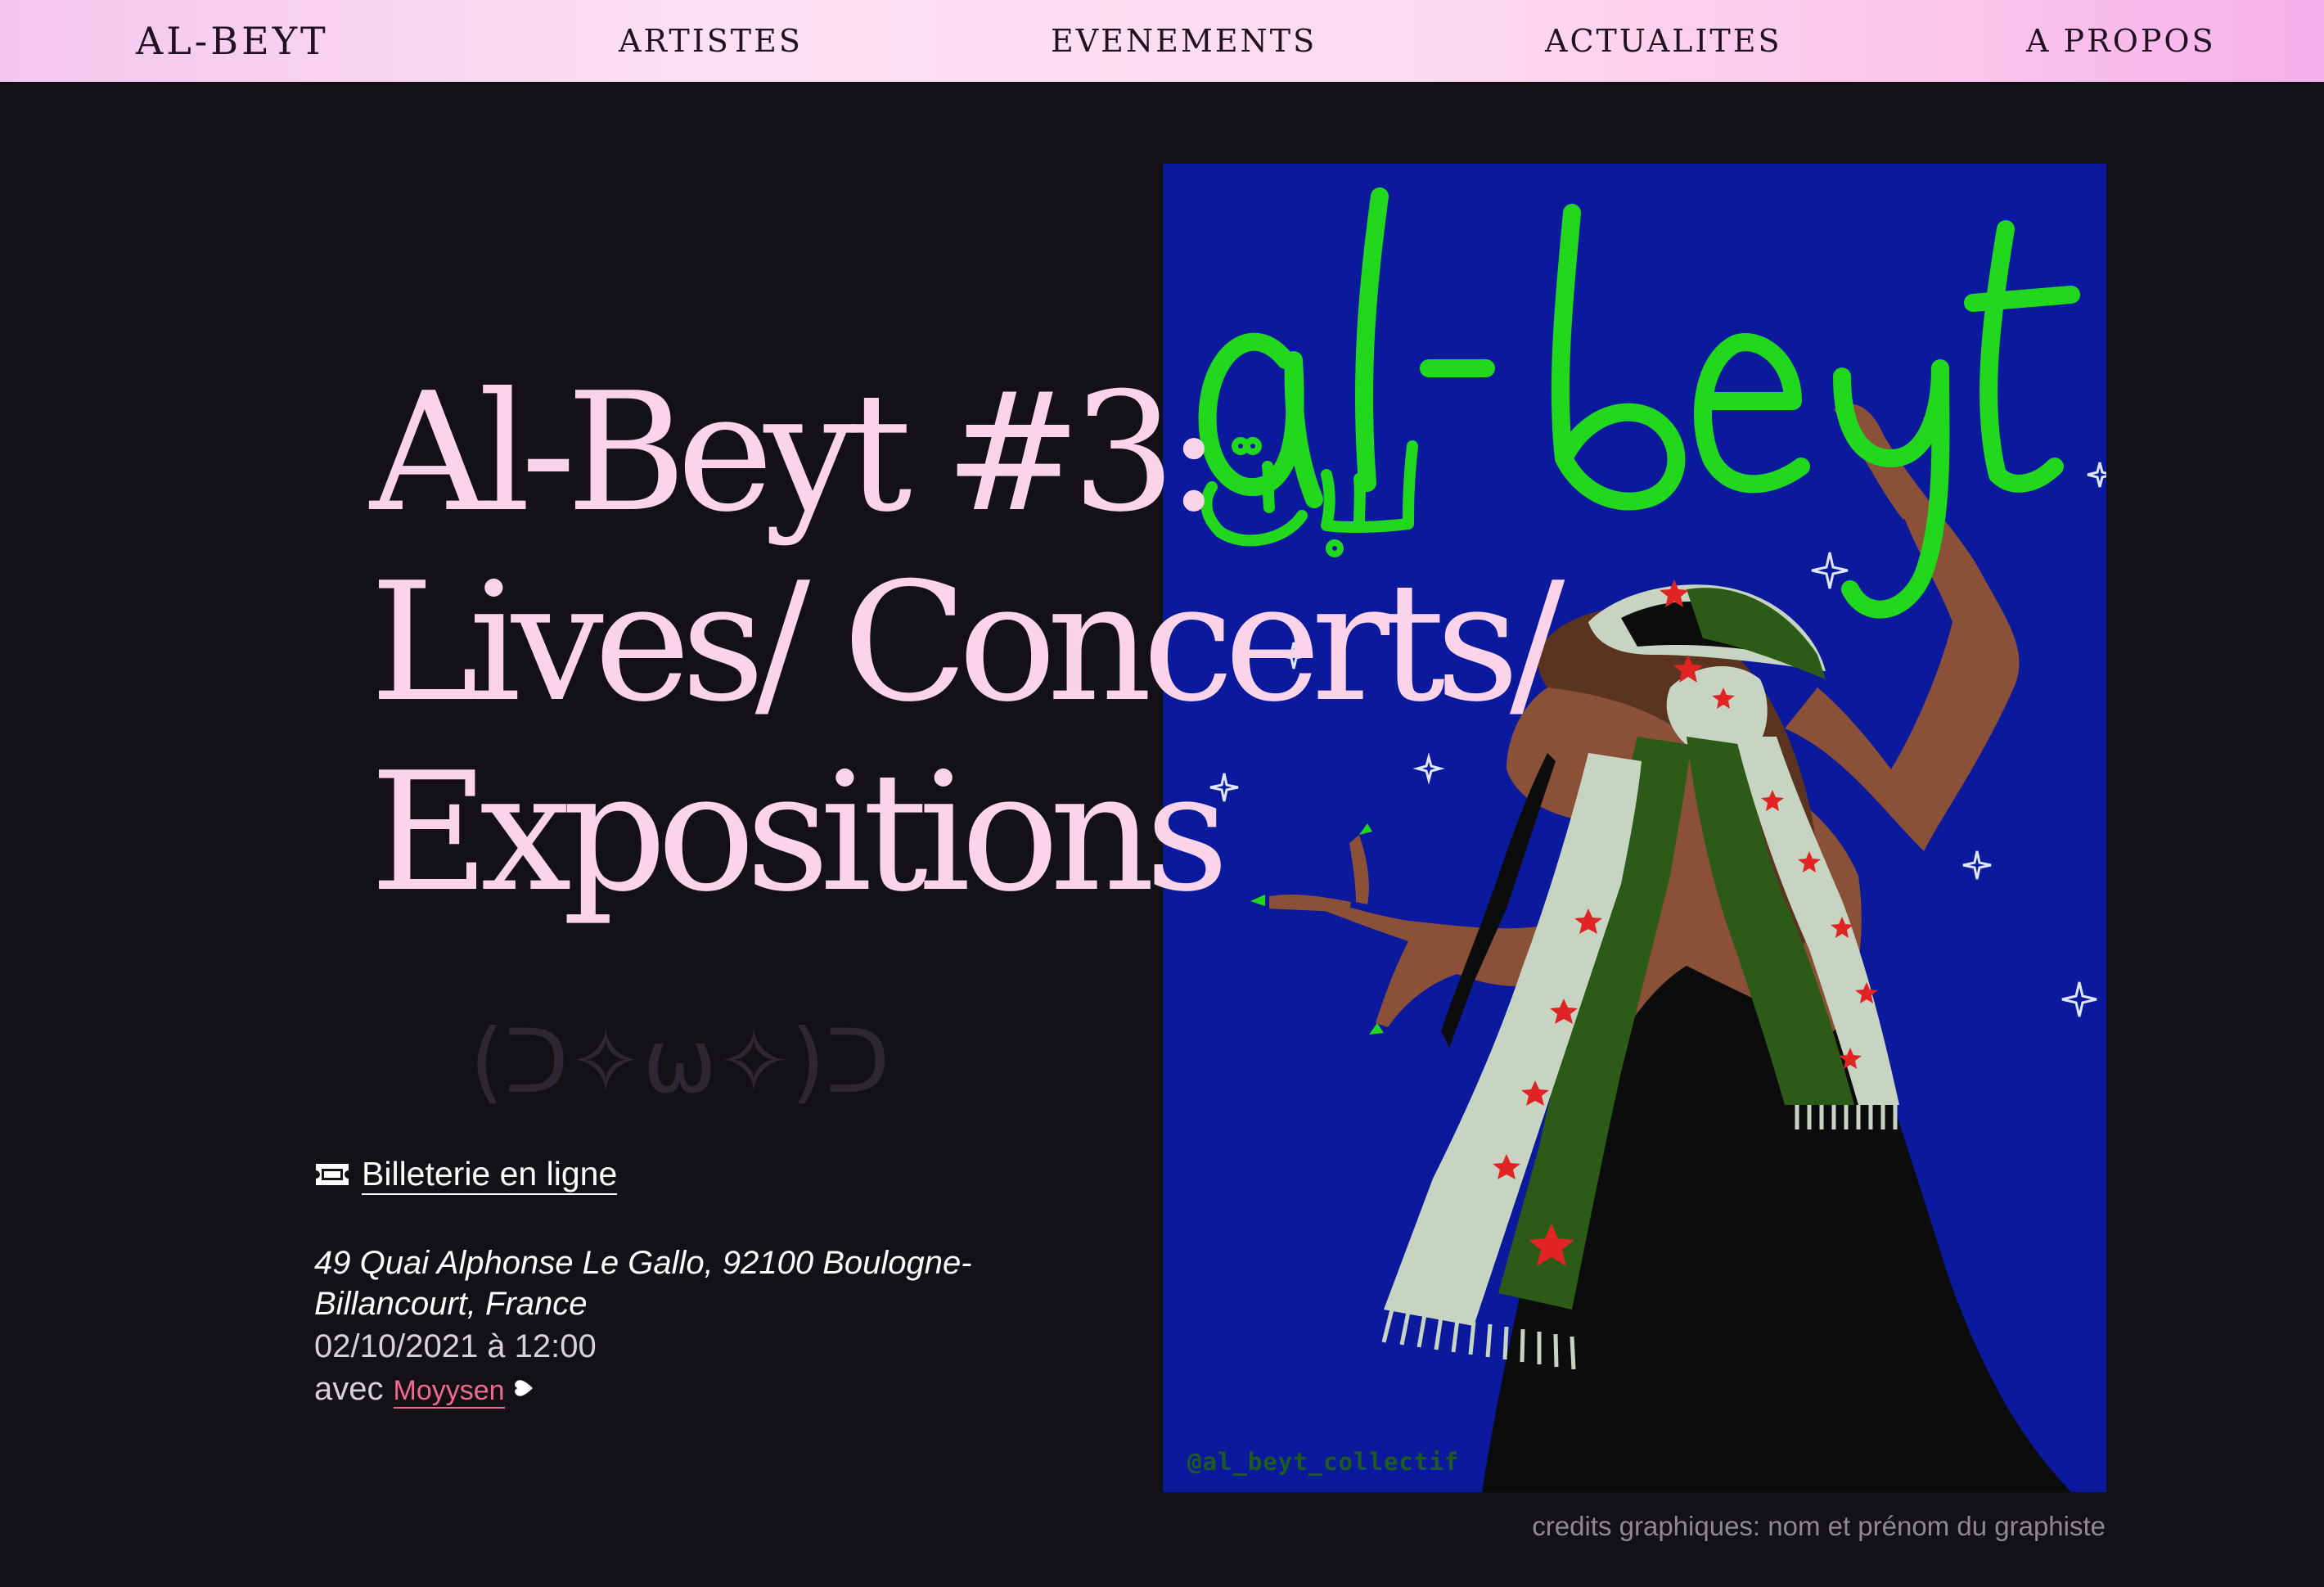  Describe the element at coordinates (490, 1174) in the screenshot. I see `online-ticketing-label: Billeterie en ligne` at that location.